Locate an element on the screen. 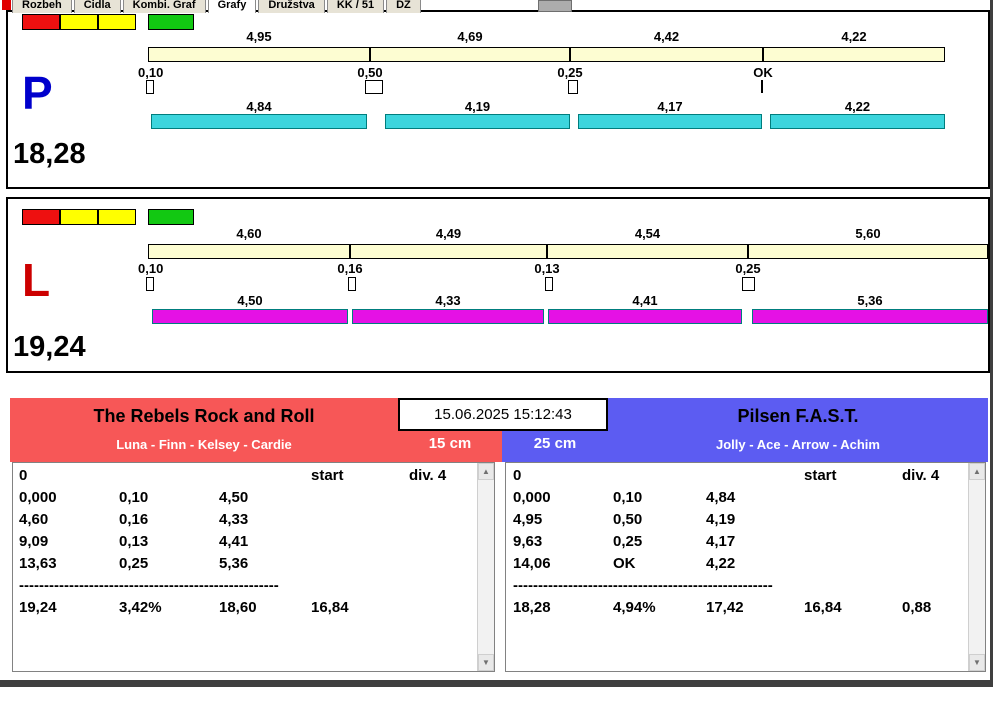 Image resolution: width=995 pixels, height=716 pixels. result-cell: 4,60 is located at coordinates (34, 519).